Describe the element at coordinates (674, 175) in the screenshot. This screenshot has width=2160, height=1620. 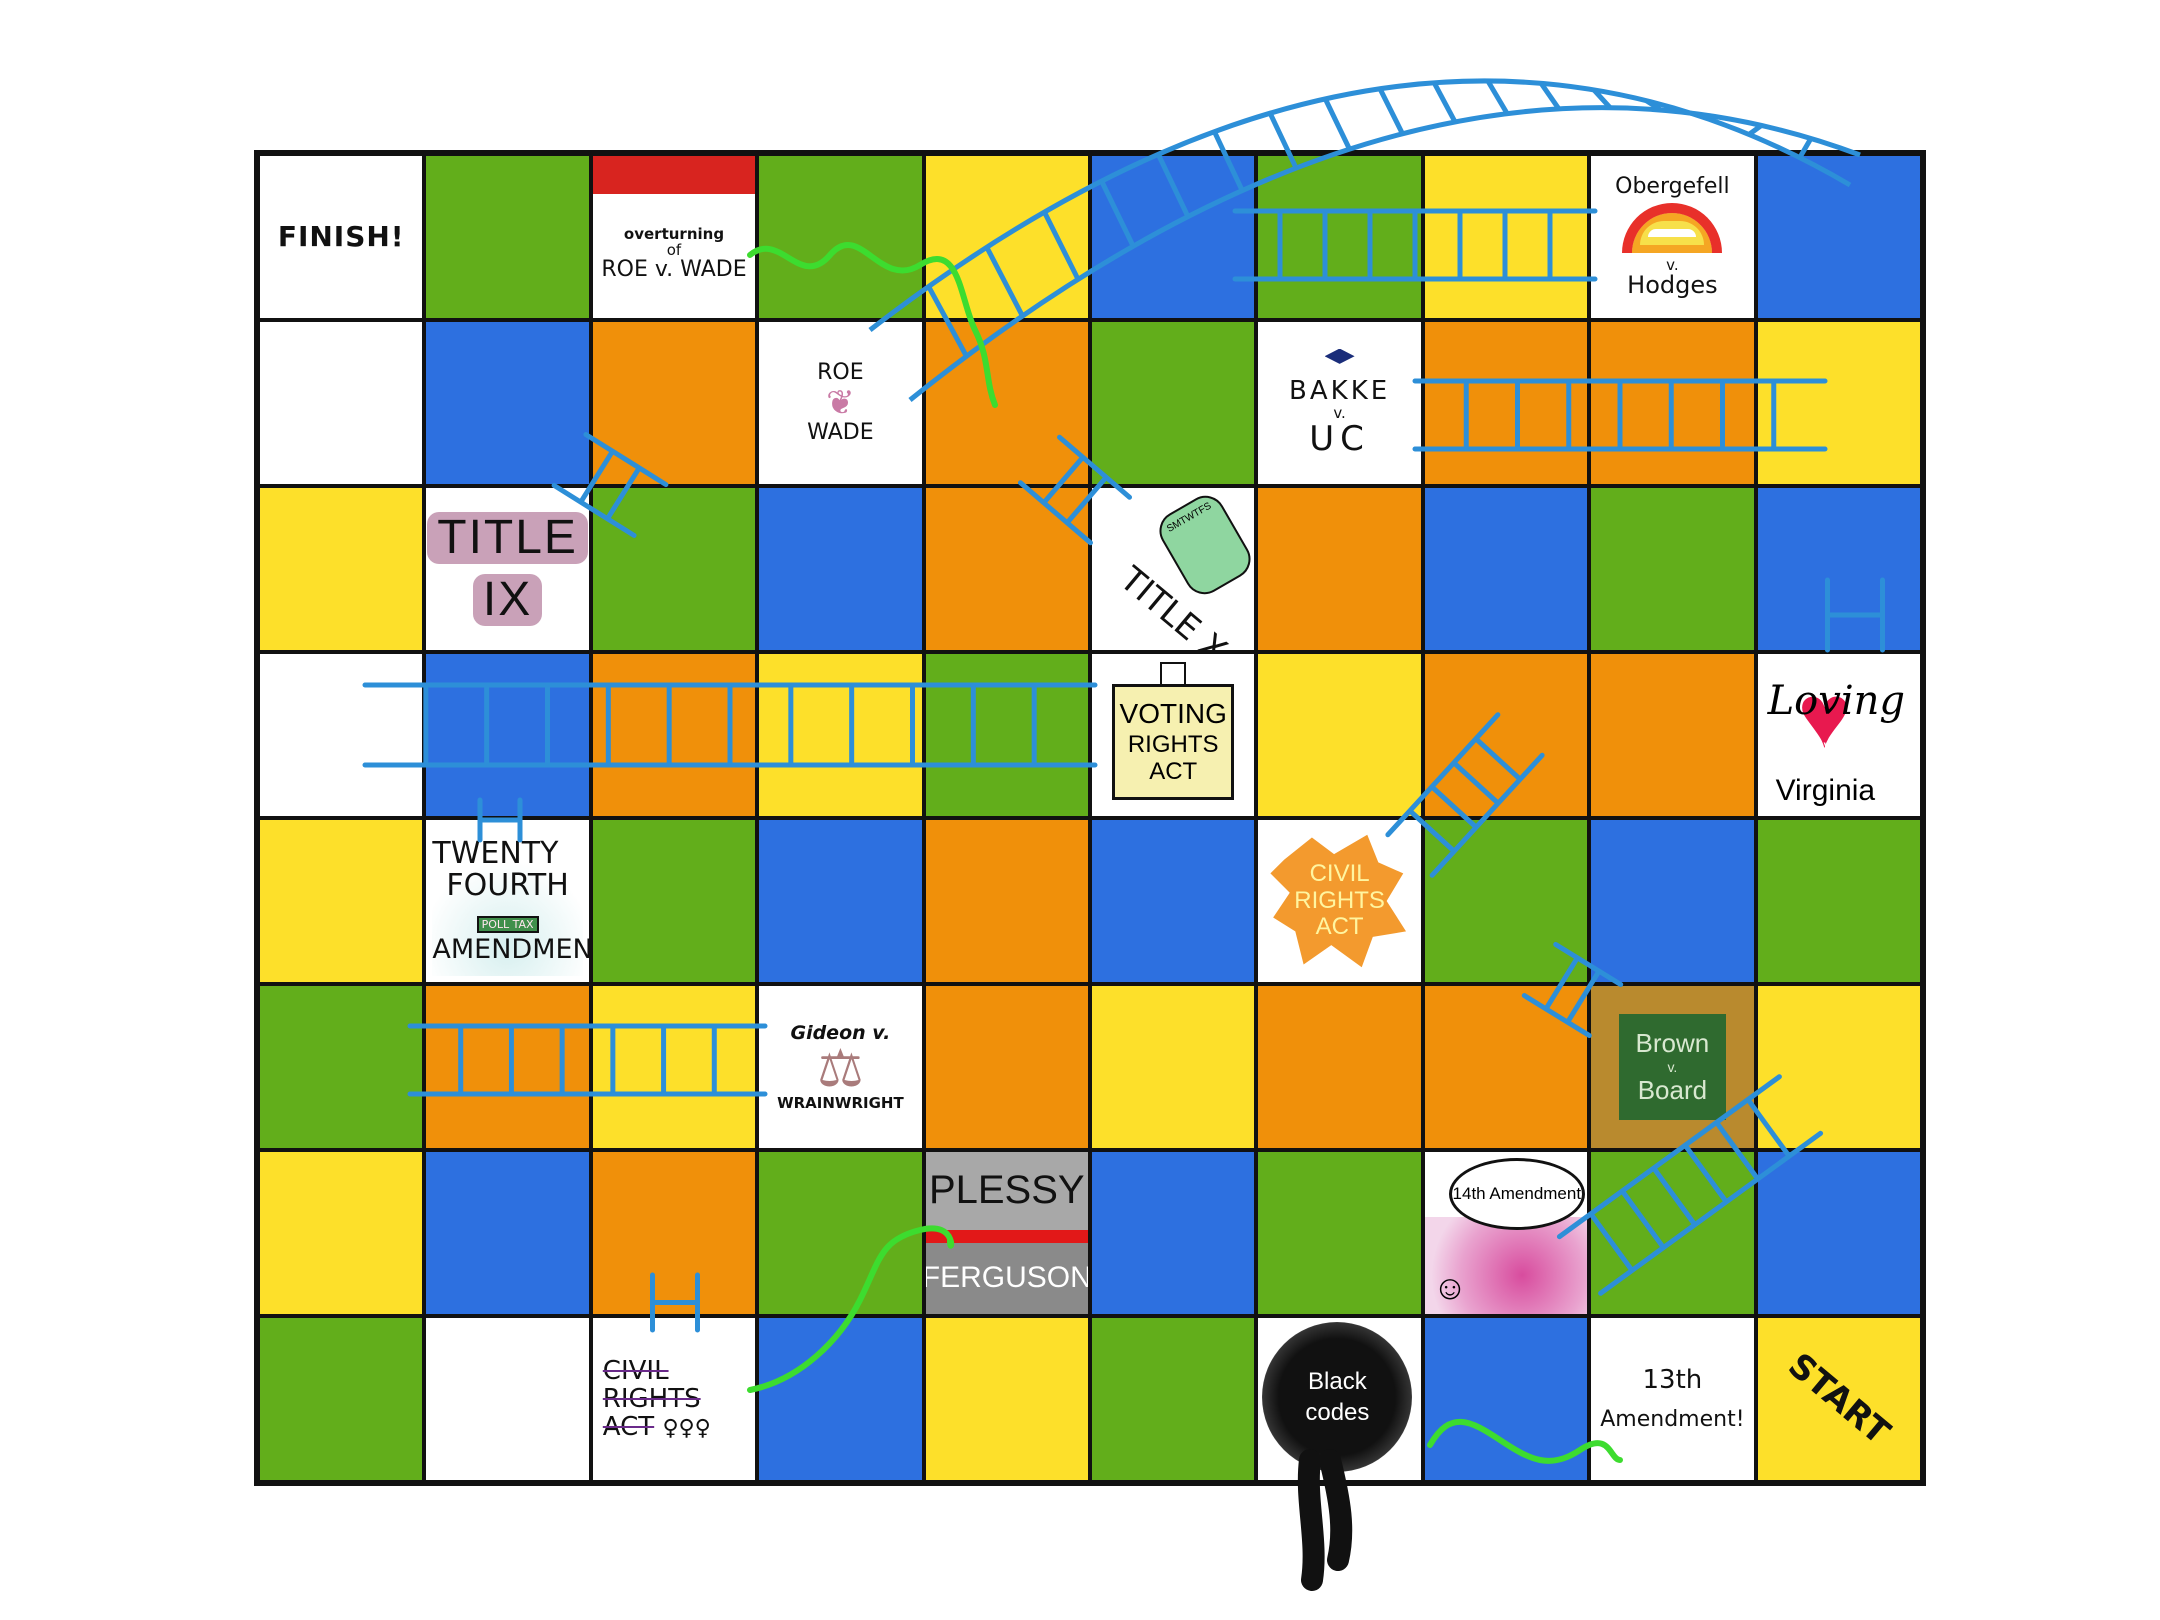
I see `blood-drip-icon` at that location.